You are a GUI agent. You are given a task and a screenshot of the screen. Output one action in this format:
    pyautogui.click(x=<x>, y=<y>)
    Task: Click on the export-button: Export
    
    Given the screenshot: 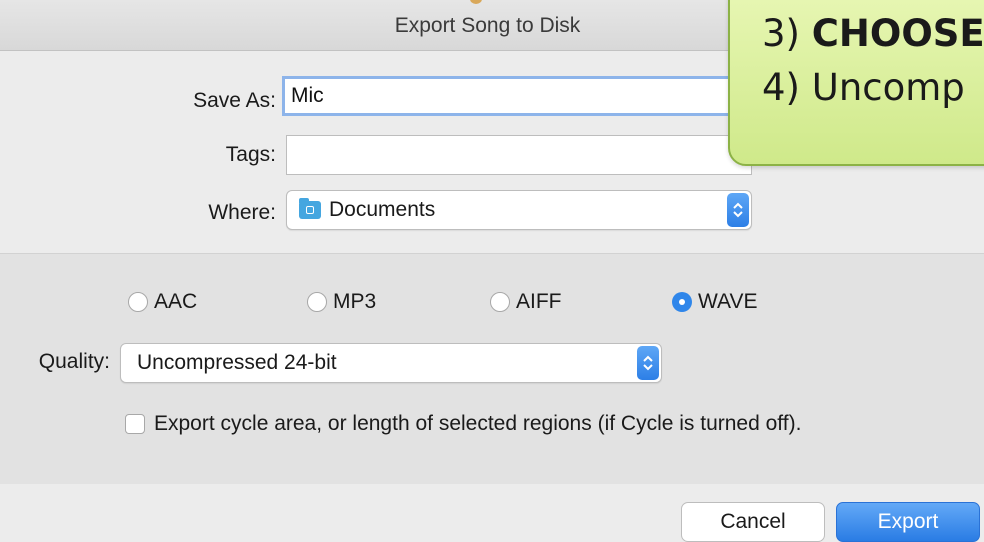 What is the action you would take?
    pyautogui.click(x=908, y=522)
    